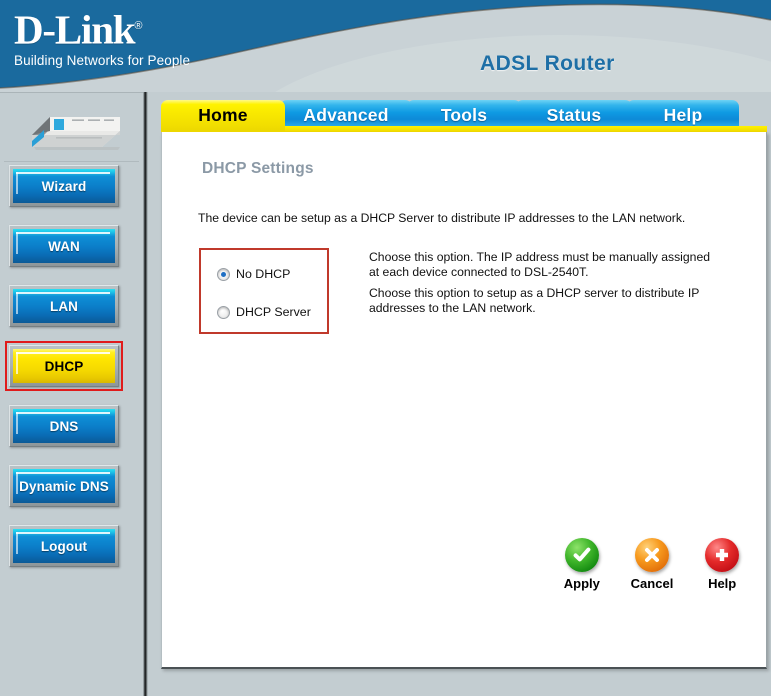 The image size is (771, 696). What do you see at coordinates (138, 26) in the screenshot?
I see `registered-mark: ®` at bounding box center [138, 26].